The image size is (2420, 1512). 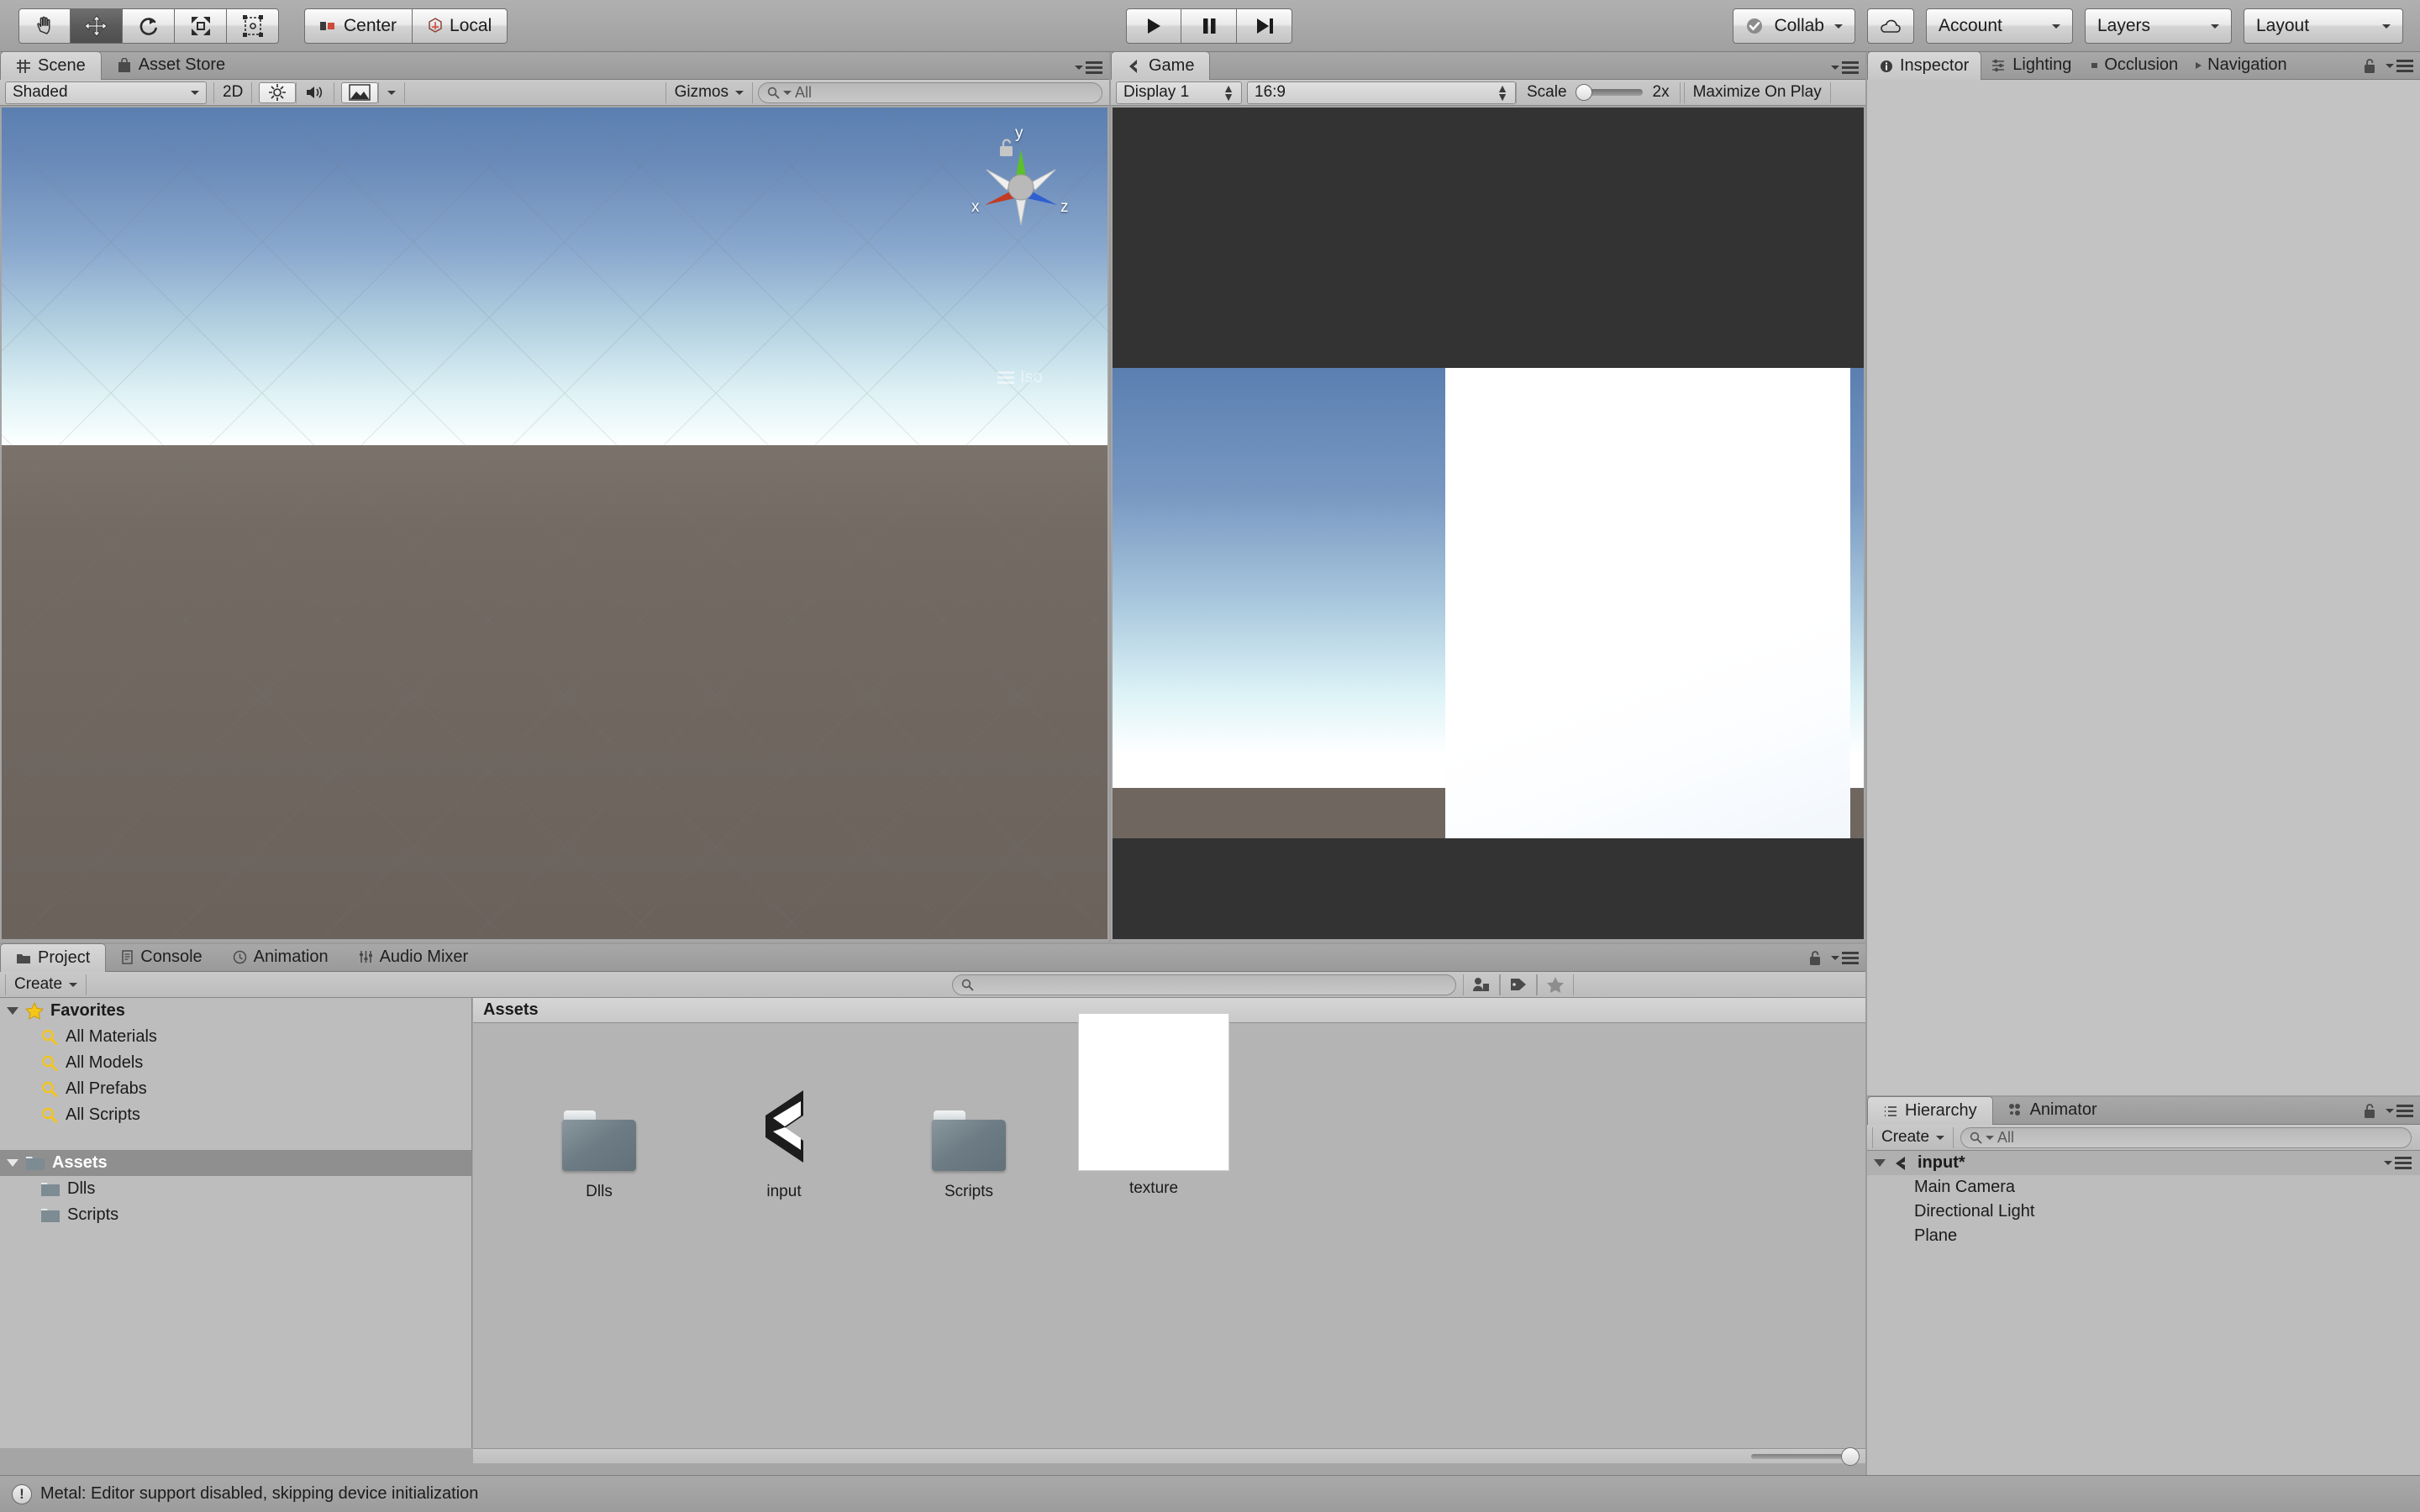 I want to click on filter-by-label-button, so click(x=1519, y=984).